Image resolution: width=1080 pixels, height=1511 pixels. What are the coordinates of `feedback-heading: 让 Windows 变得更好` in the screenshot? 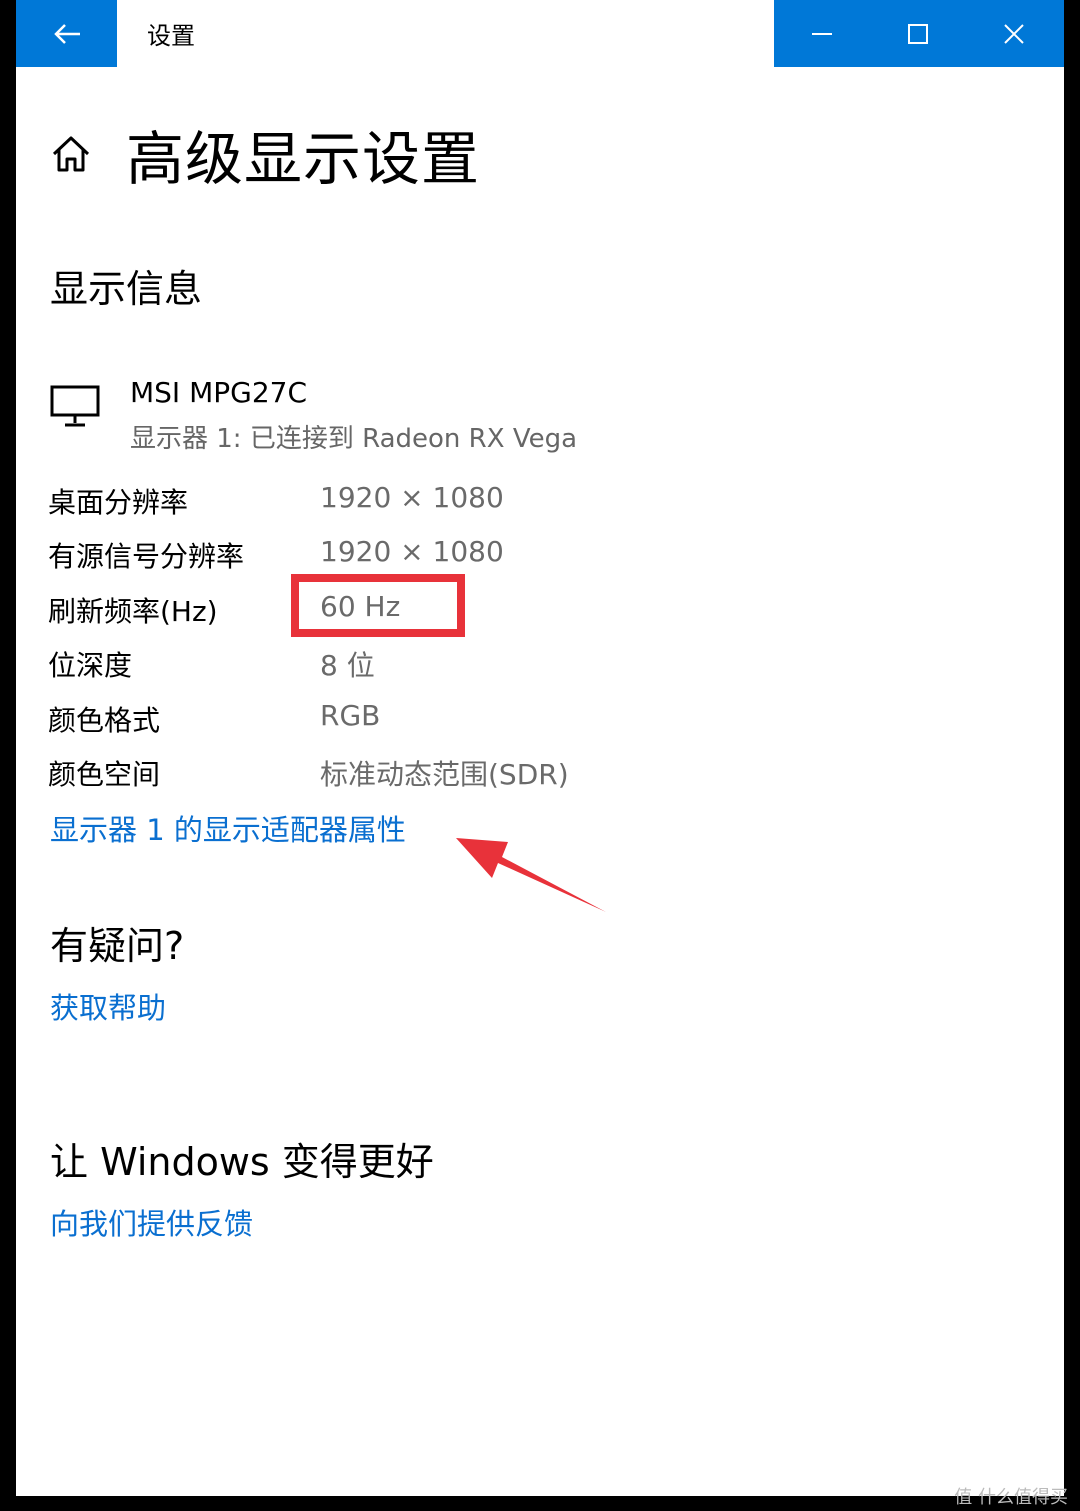 It's located at (242, 1162).